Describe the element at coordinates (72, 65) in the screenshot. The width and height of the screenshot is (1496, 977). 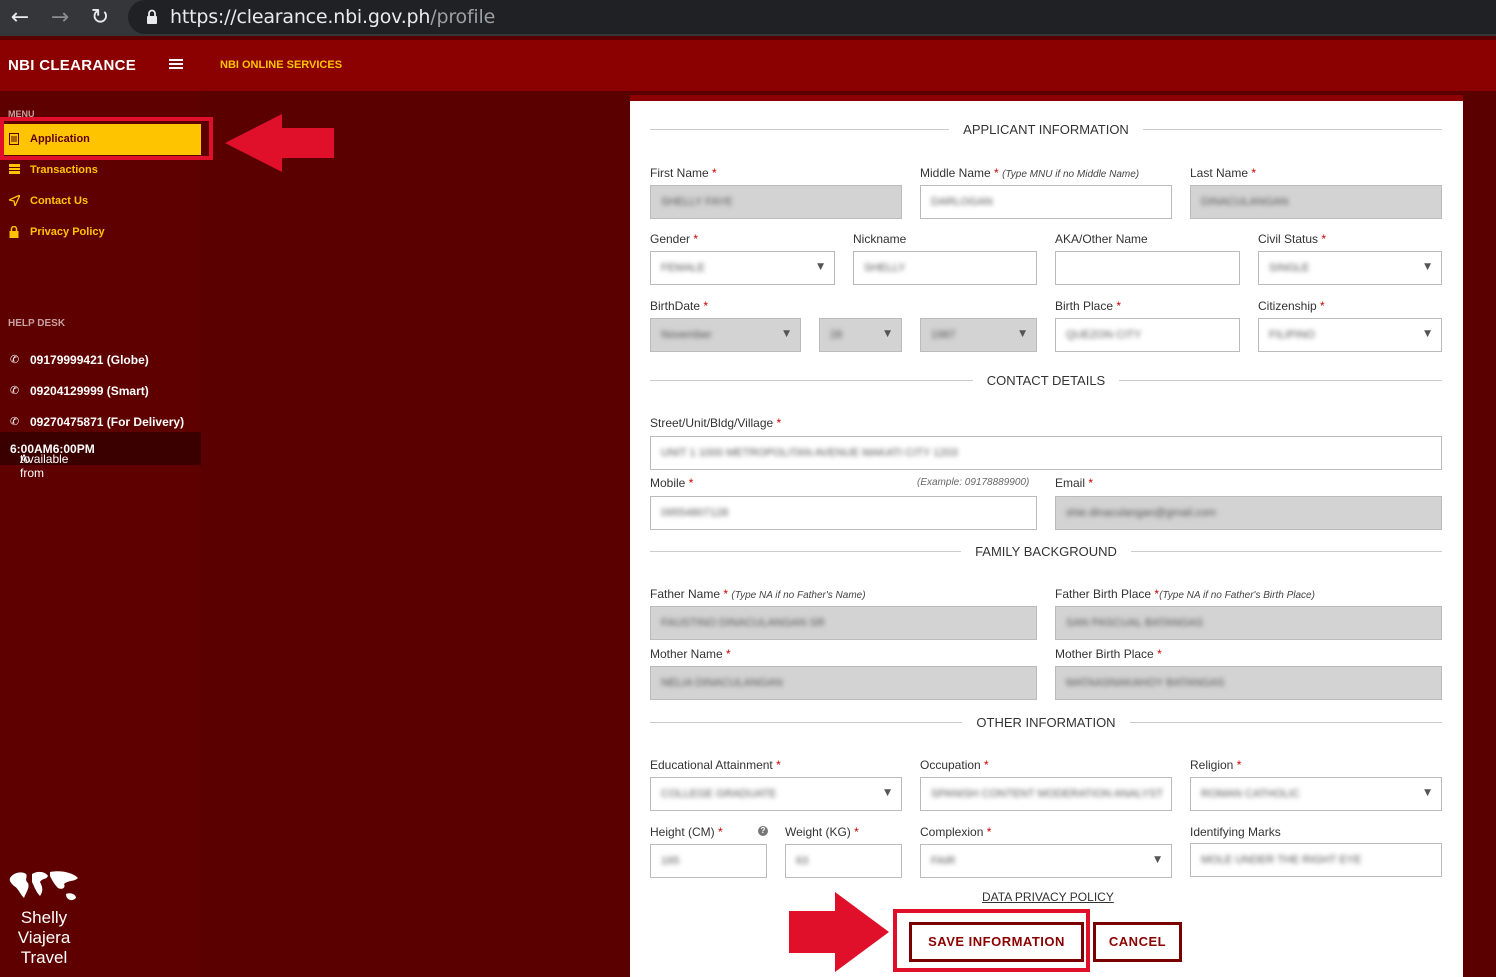
I see `brand-title: NBI CLEARANCE` at that location.